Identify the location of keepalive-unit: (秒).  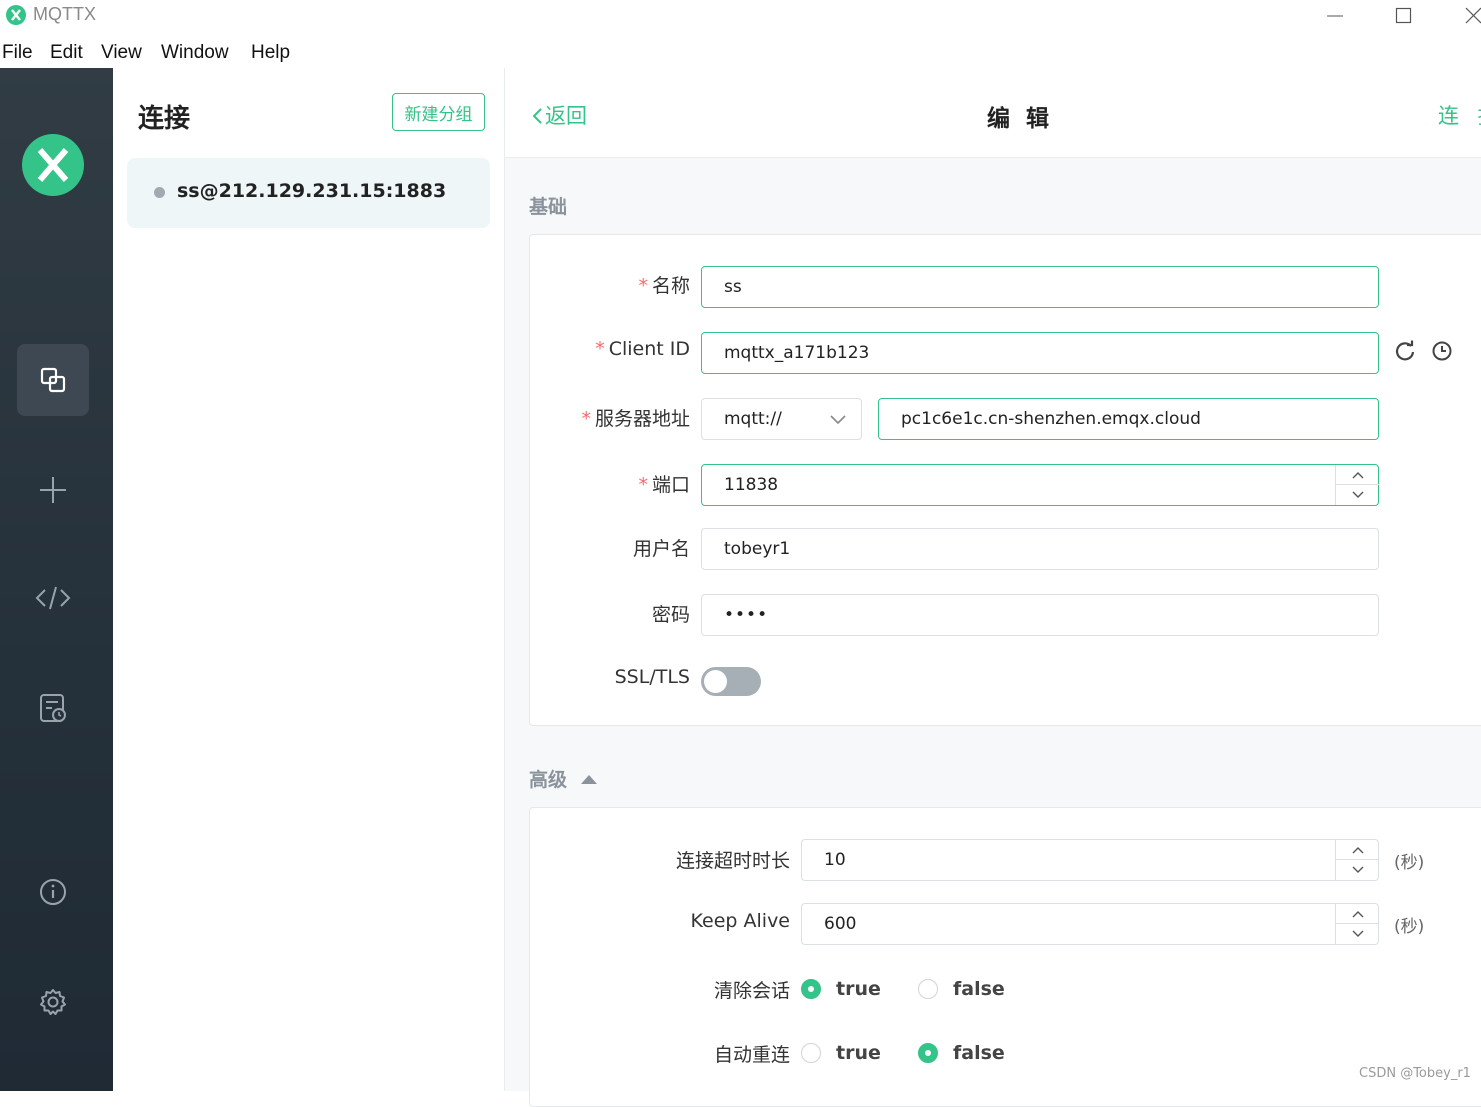
(1409, 927).